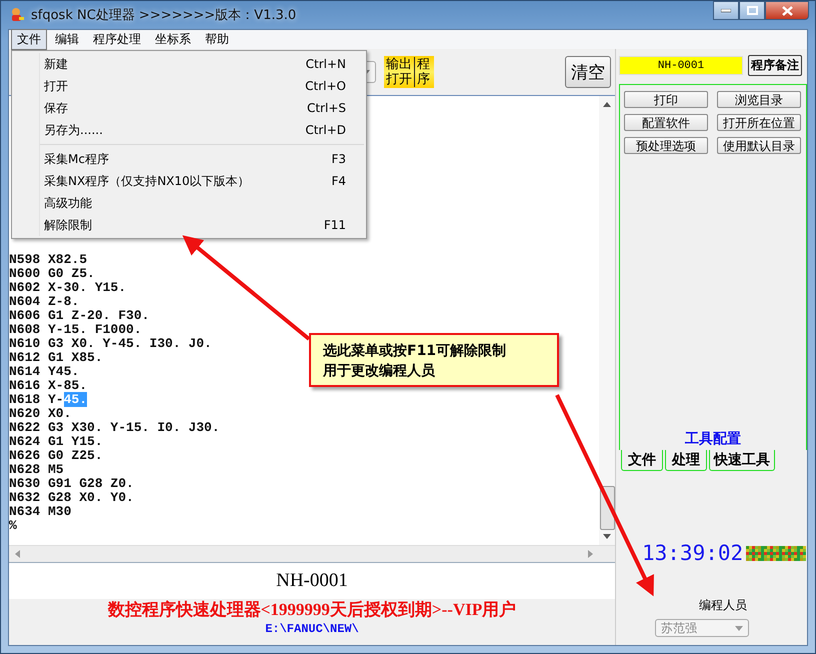 This screenshot has width=816, height=654. I want to click on color-noise-graphic, so click(776, 553).